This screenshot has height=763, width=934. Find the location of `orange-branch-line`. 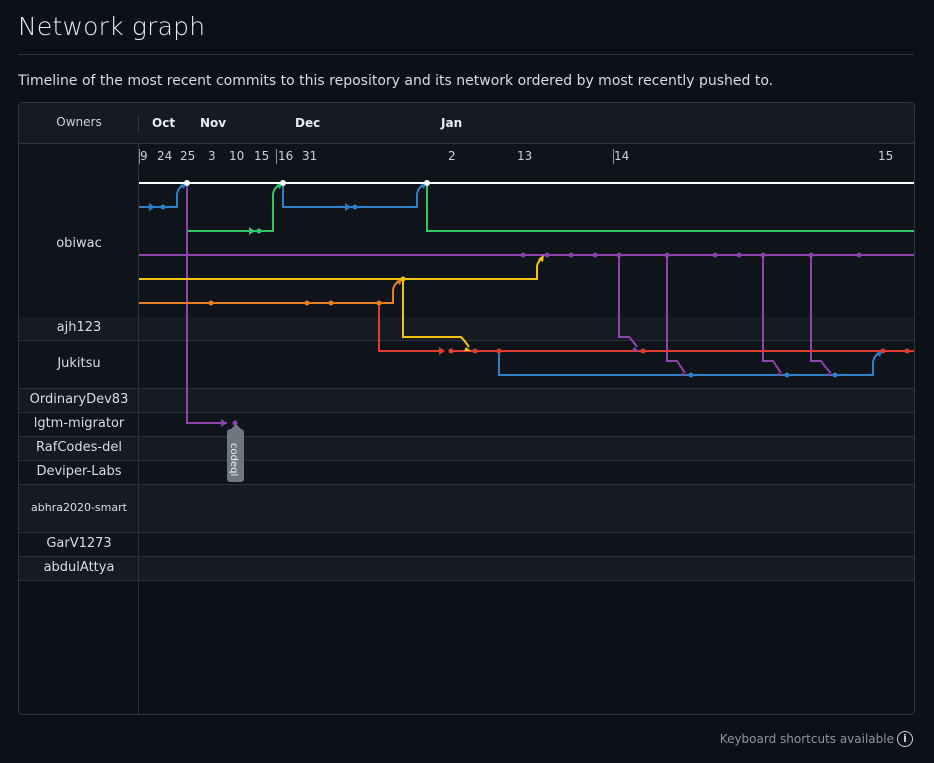

orange-branch-line is located at coordinates (269, 292).